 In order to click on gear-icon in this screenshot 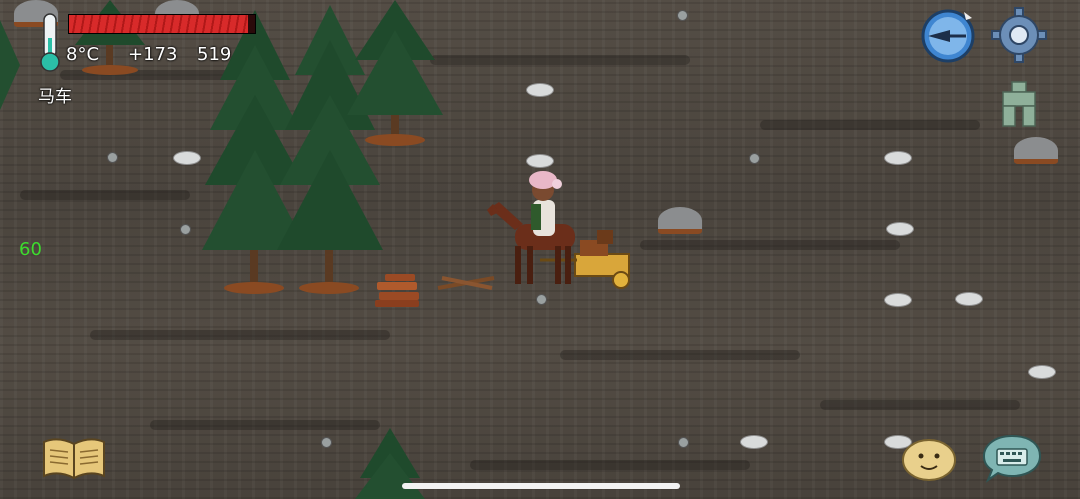, I will do `click(1019, 35)`.